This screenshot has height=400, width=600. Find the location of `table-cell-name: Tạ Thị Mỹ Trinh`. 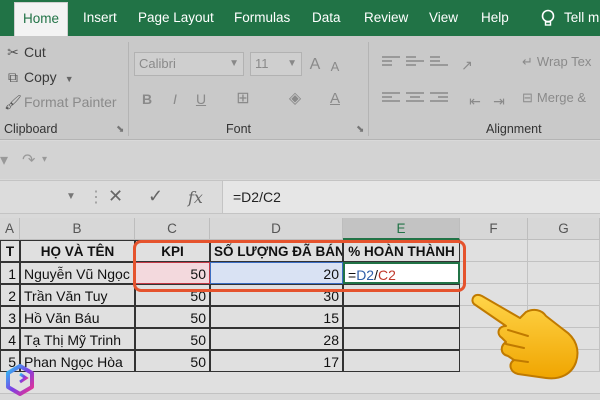

table-cell-name: Tạ Thị Mỹ Trinh is located at coordinates (77, 339).